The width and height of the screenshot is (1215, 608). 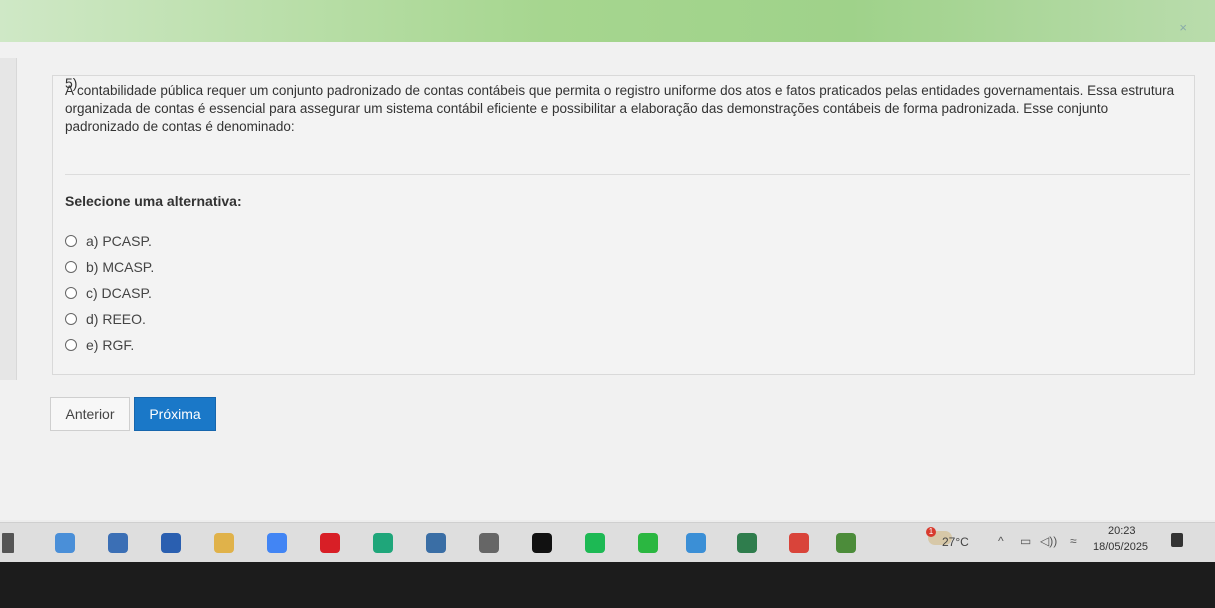 What do you see at coordinates (648, 543) in the screenshot?
I see `whatsapp-icon` at bounding box center [648, 543].